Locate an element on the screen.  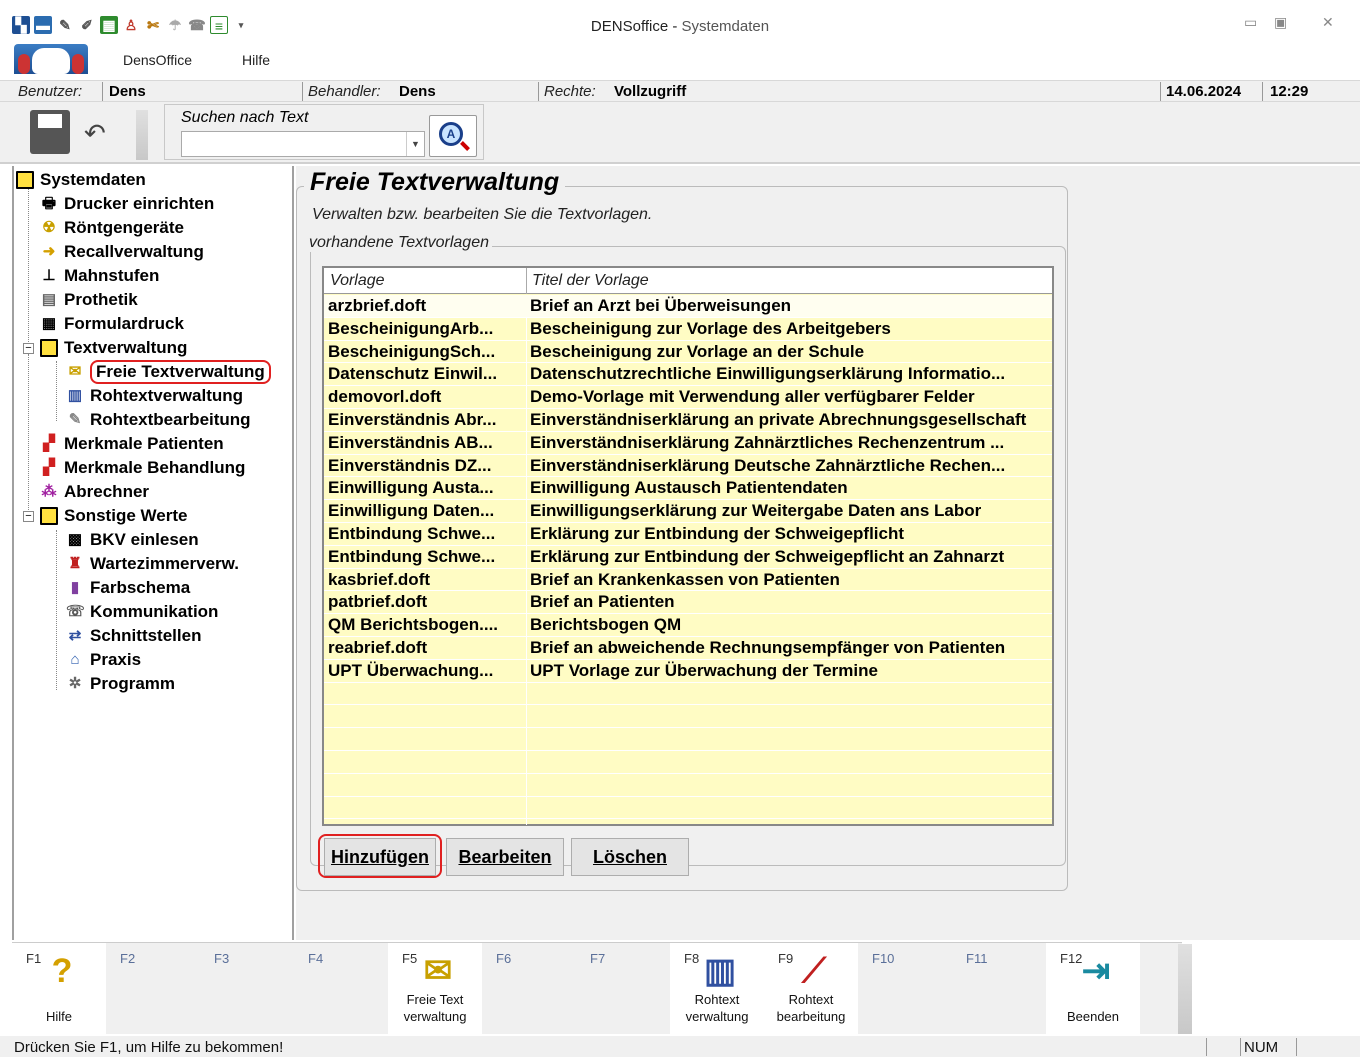
tree-item-label-selected: Freie Textverwaltung is located at coordinates (180, 372).